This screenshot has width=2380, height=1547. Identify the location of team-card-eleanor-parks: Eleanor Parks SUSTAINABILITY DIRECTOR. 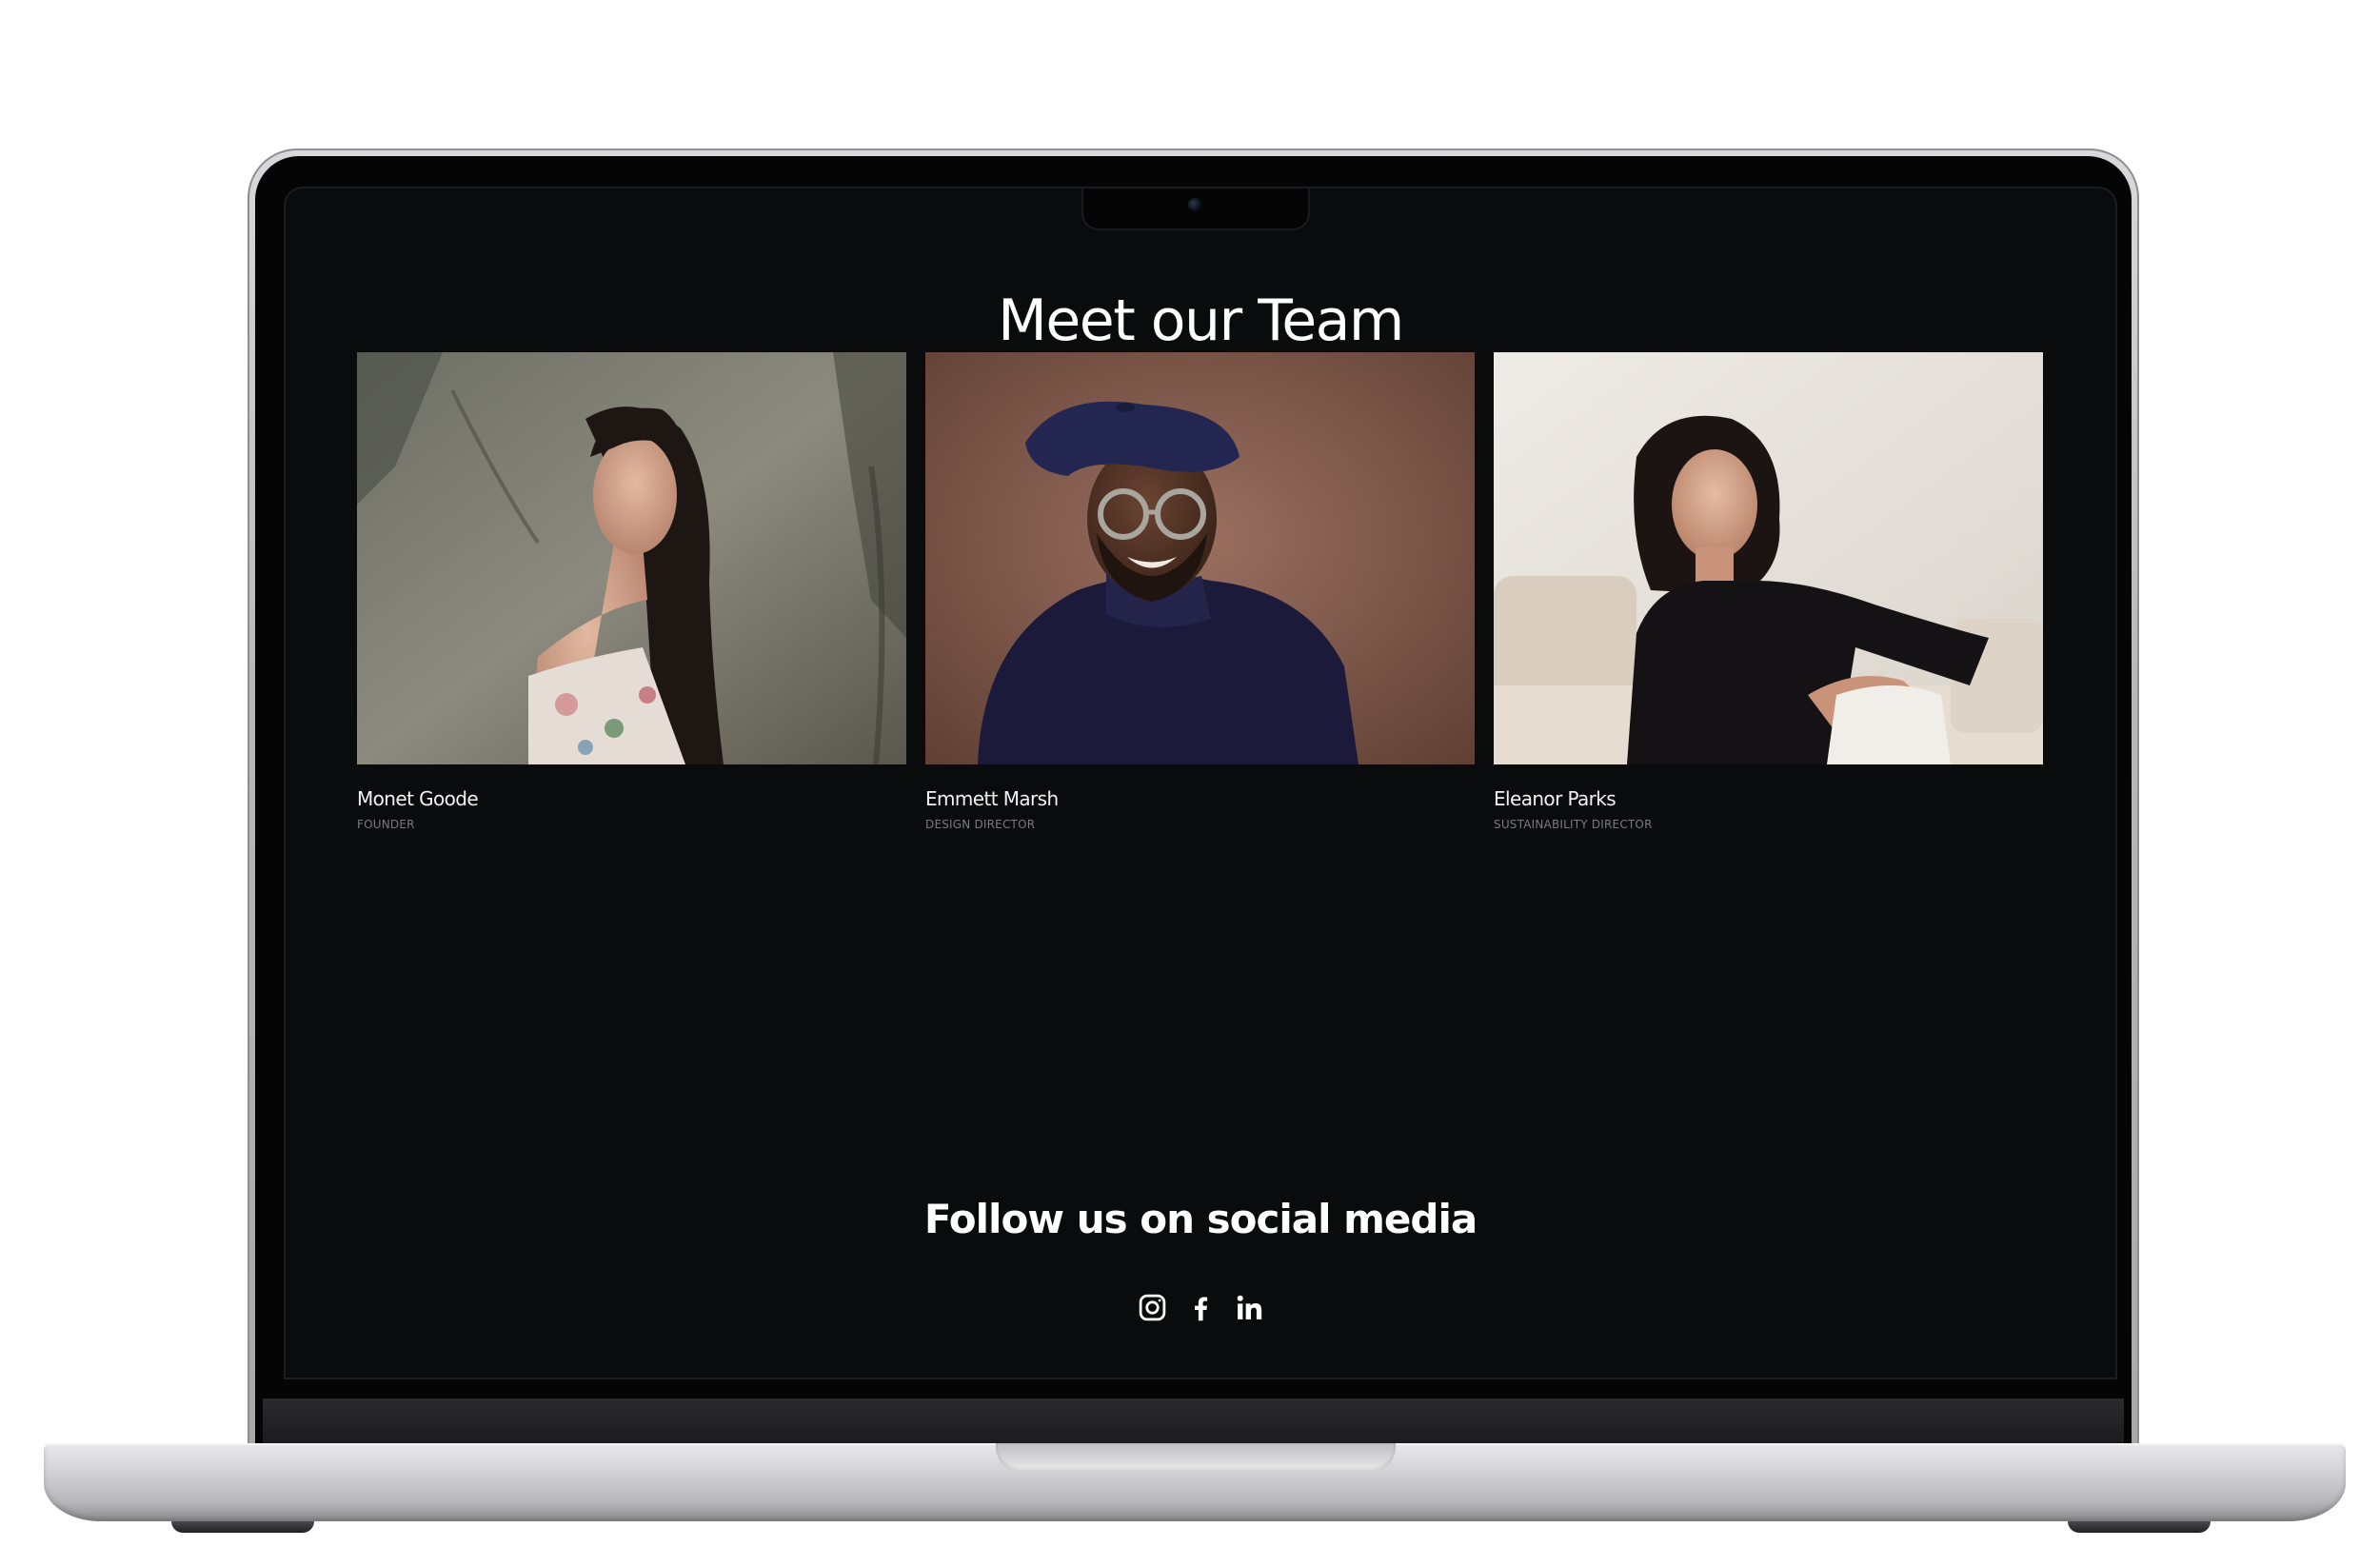
(1768, 591).